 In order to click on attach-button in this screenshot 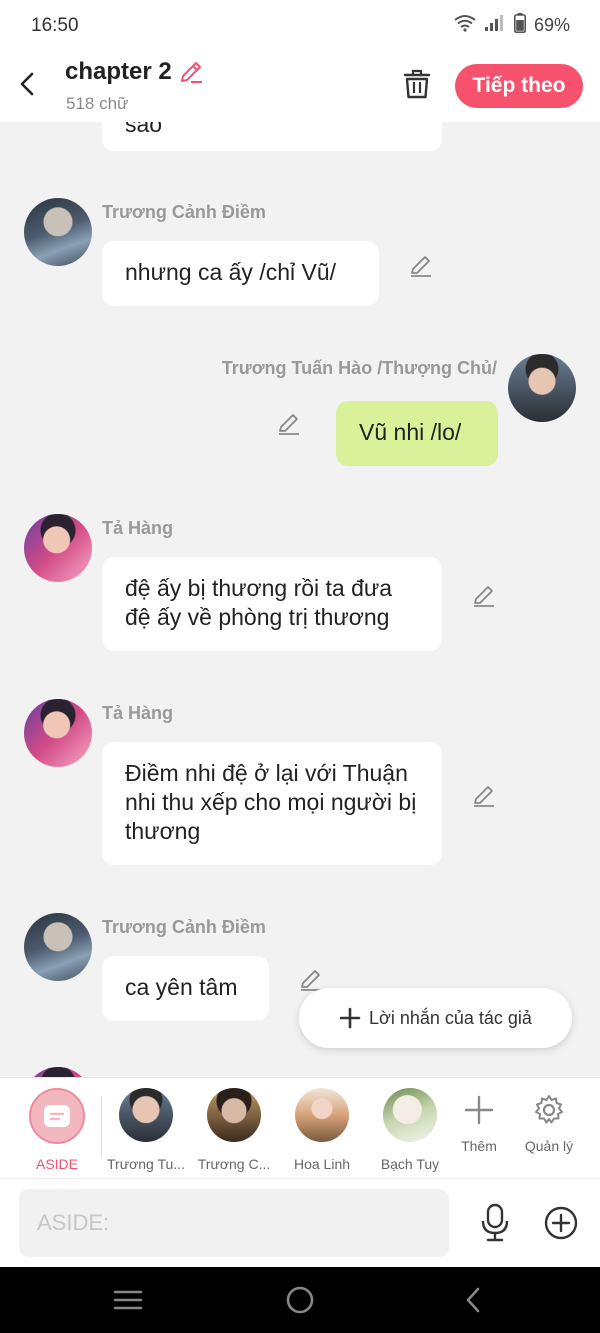, I will do `click(561, 1223)`.